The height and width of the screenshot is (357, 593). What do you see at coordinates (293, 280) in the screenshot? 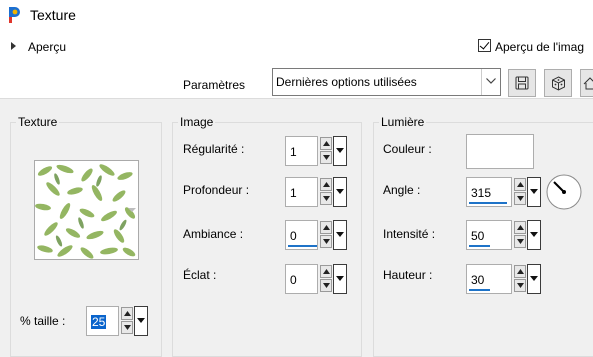
I see `shine-value: 0` at bounding box center [293, 280].